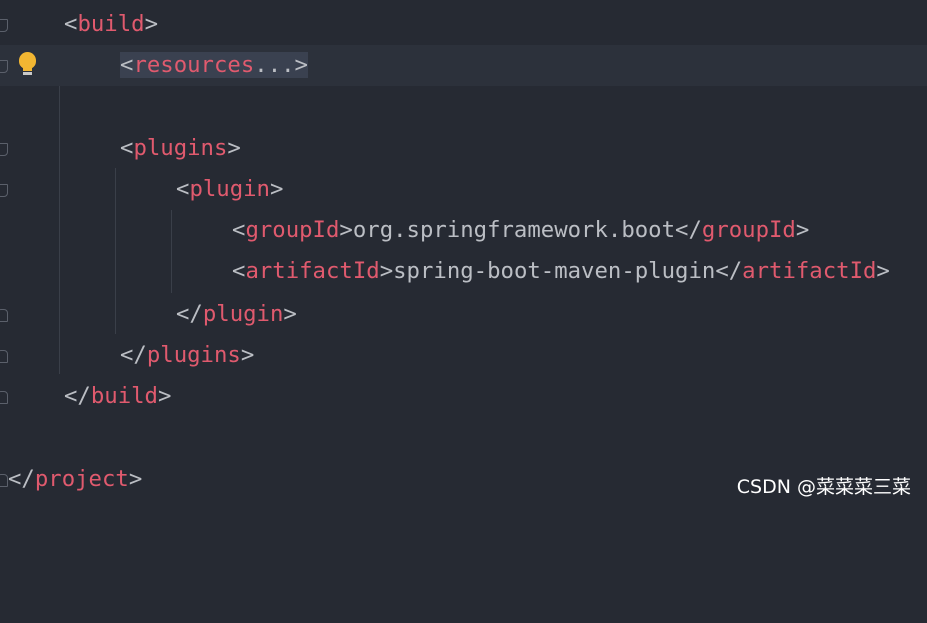 The width and height of the screenshot is (927, 623). What do you see at coordinates (463, 396) in the screenshot?
I see `code-line: </build>` at bounding box center [463, 396].